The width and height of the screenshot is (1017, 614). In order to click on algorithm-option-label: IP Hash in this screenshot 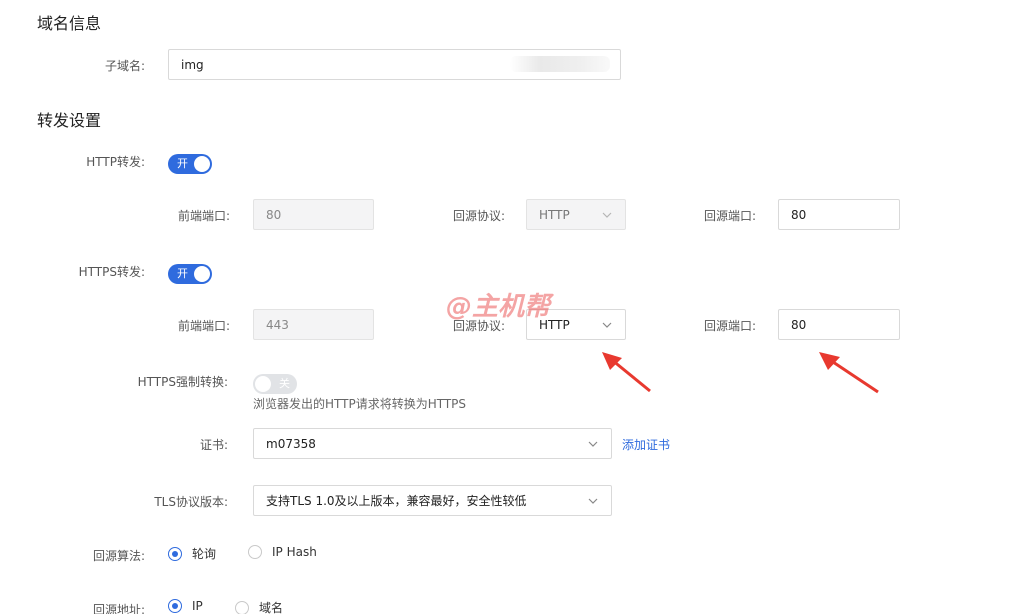, I will do `click(294, 552)`.